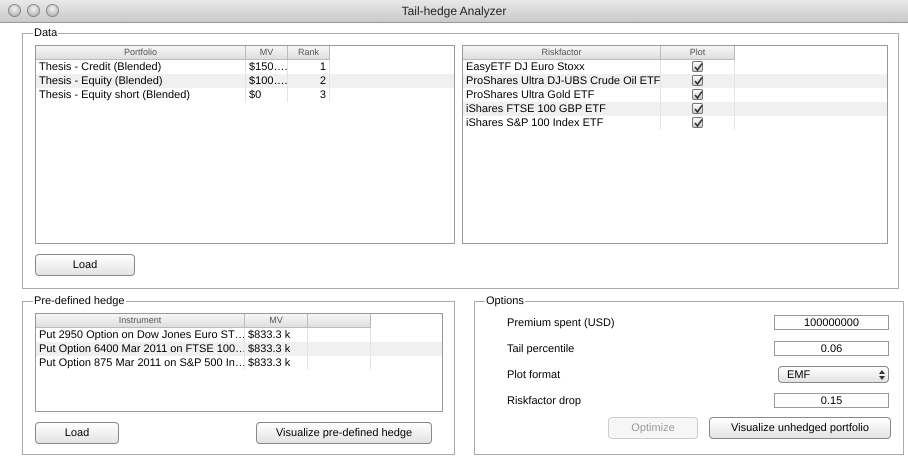  What do you see at coordinates (79, 301) in the screenshot?
I see `group-label: Pre-defined hedge` at bounding box center [79, 301].